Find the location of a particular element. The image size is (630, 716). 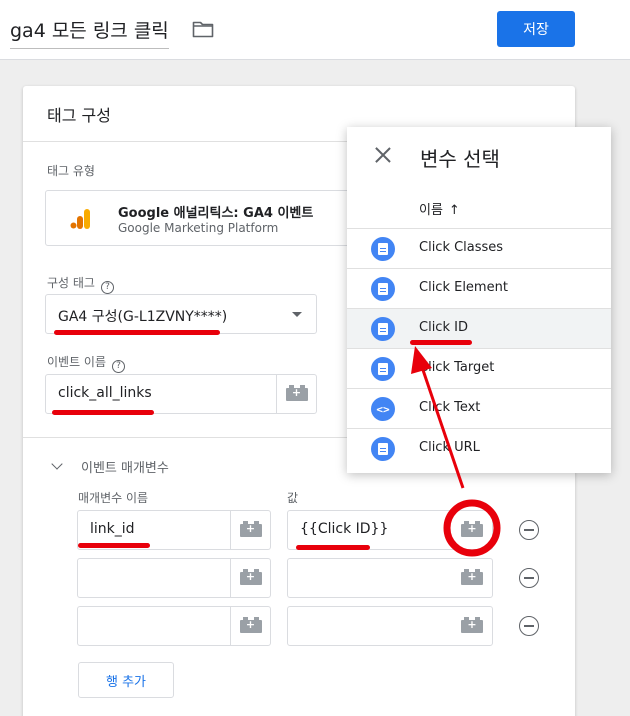

variable-item-click-text: <> Click Text is located at coordinates (479, 408).